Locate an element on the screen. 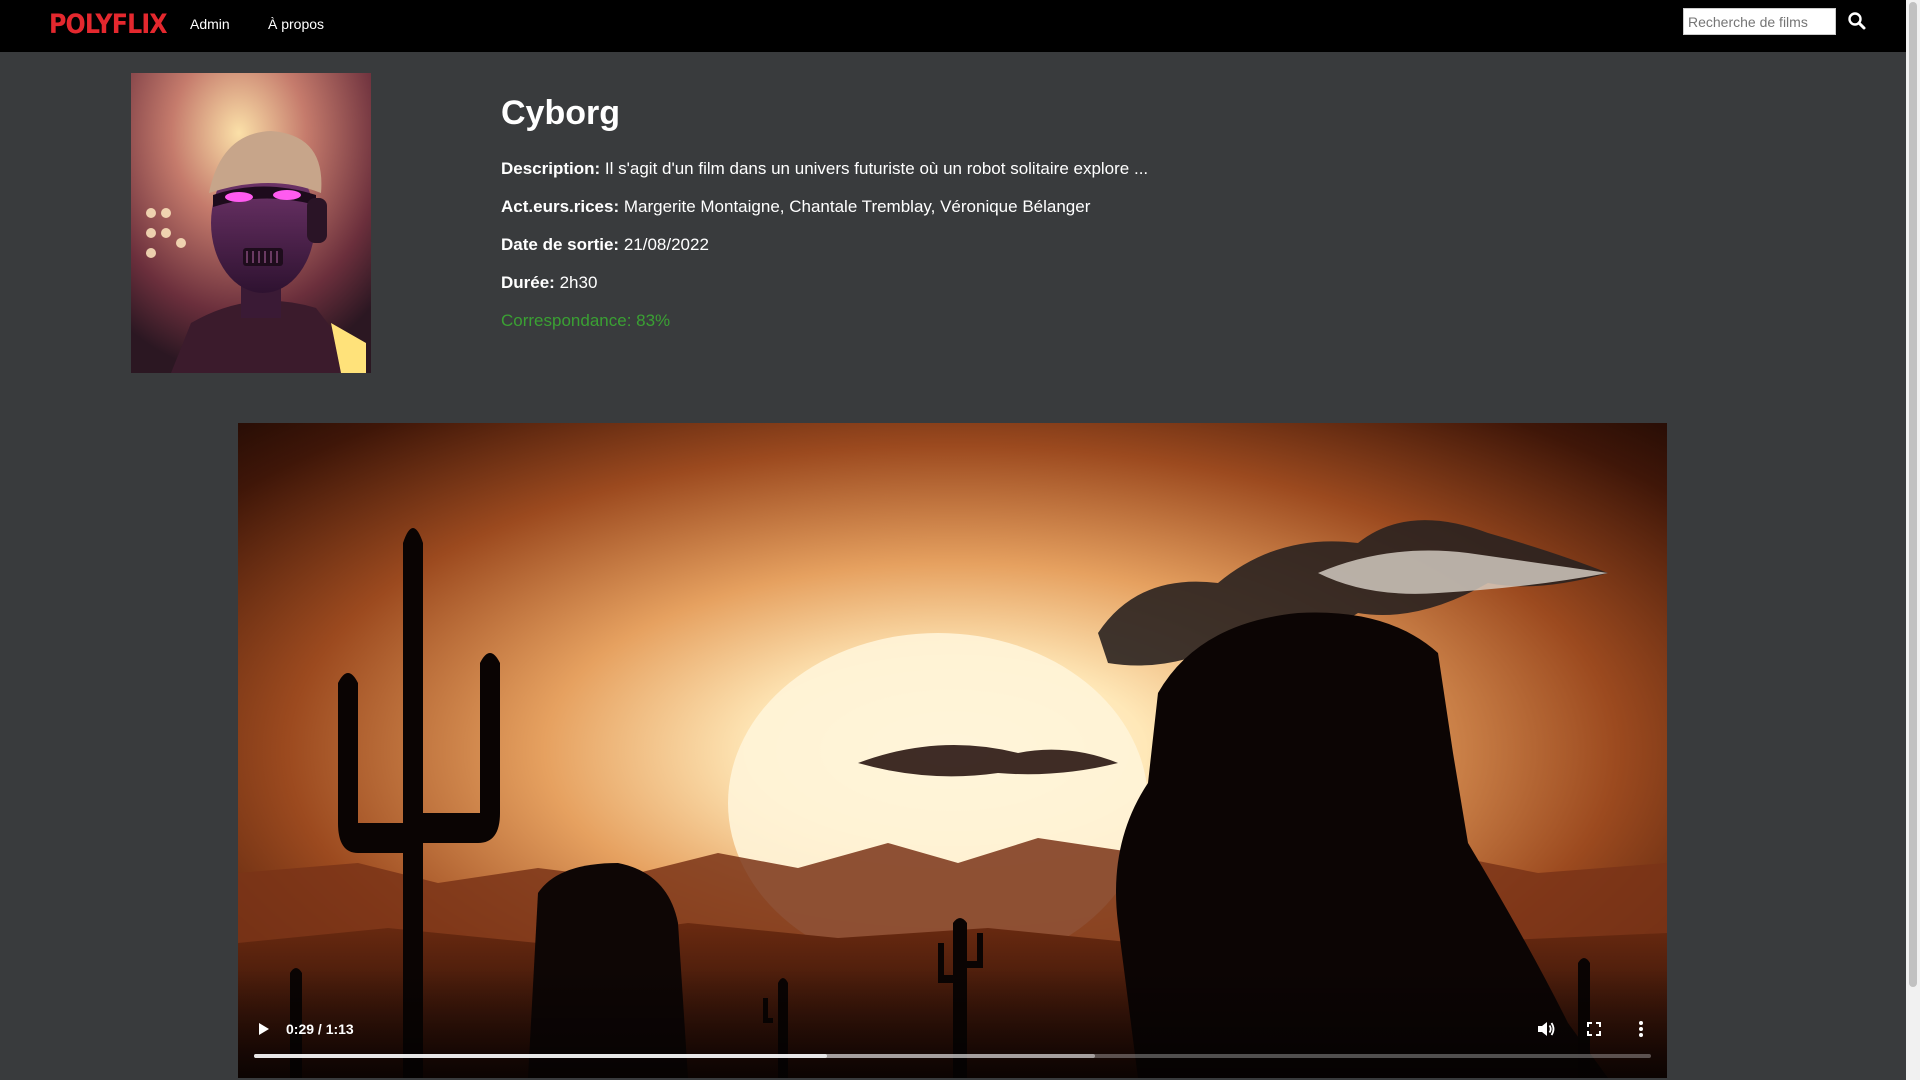 This screenshot has height=1080, width=1920. release-date-line: Date de sortie: 21/08/2022 is located at coordinates (605, 245).